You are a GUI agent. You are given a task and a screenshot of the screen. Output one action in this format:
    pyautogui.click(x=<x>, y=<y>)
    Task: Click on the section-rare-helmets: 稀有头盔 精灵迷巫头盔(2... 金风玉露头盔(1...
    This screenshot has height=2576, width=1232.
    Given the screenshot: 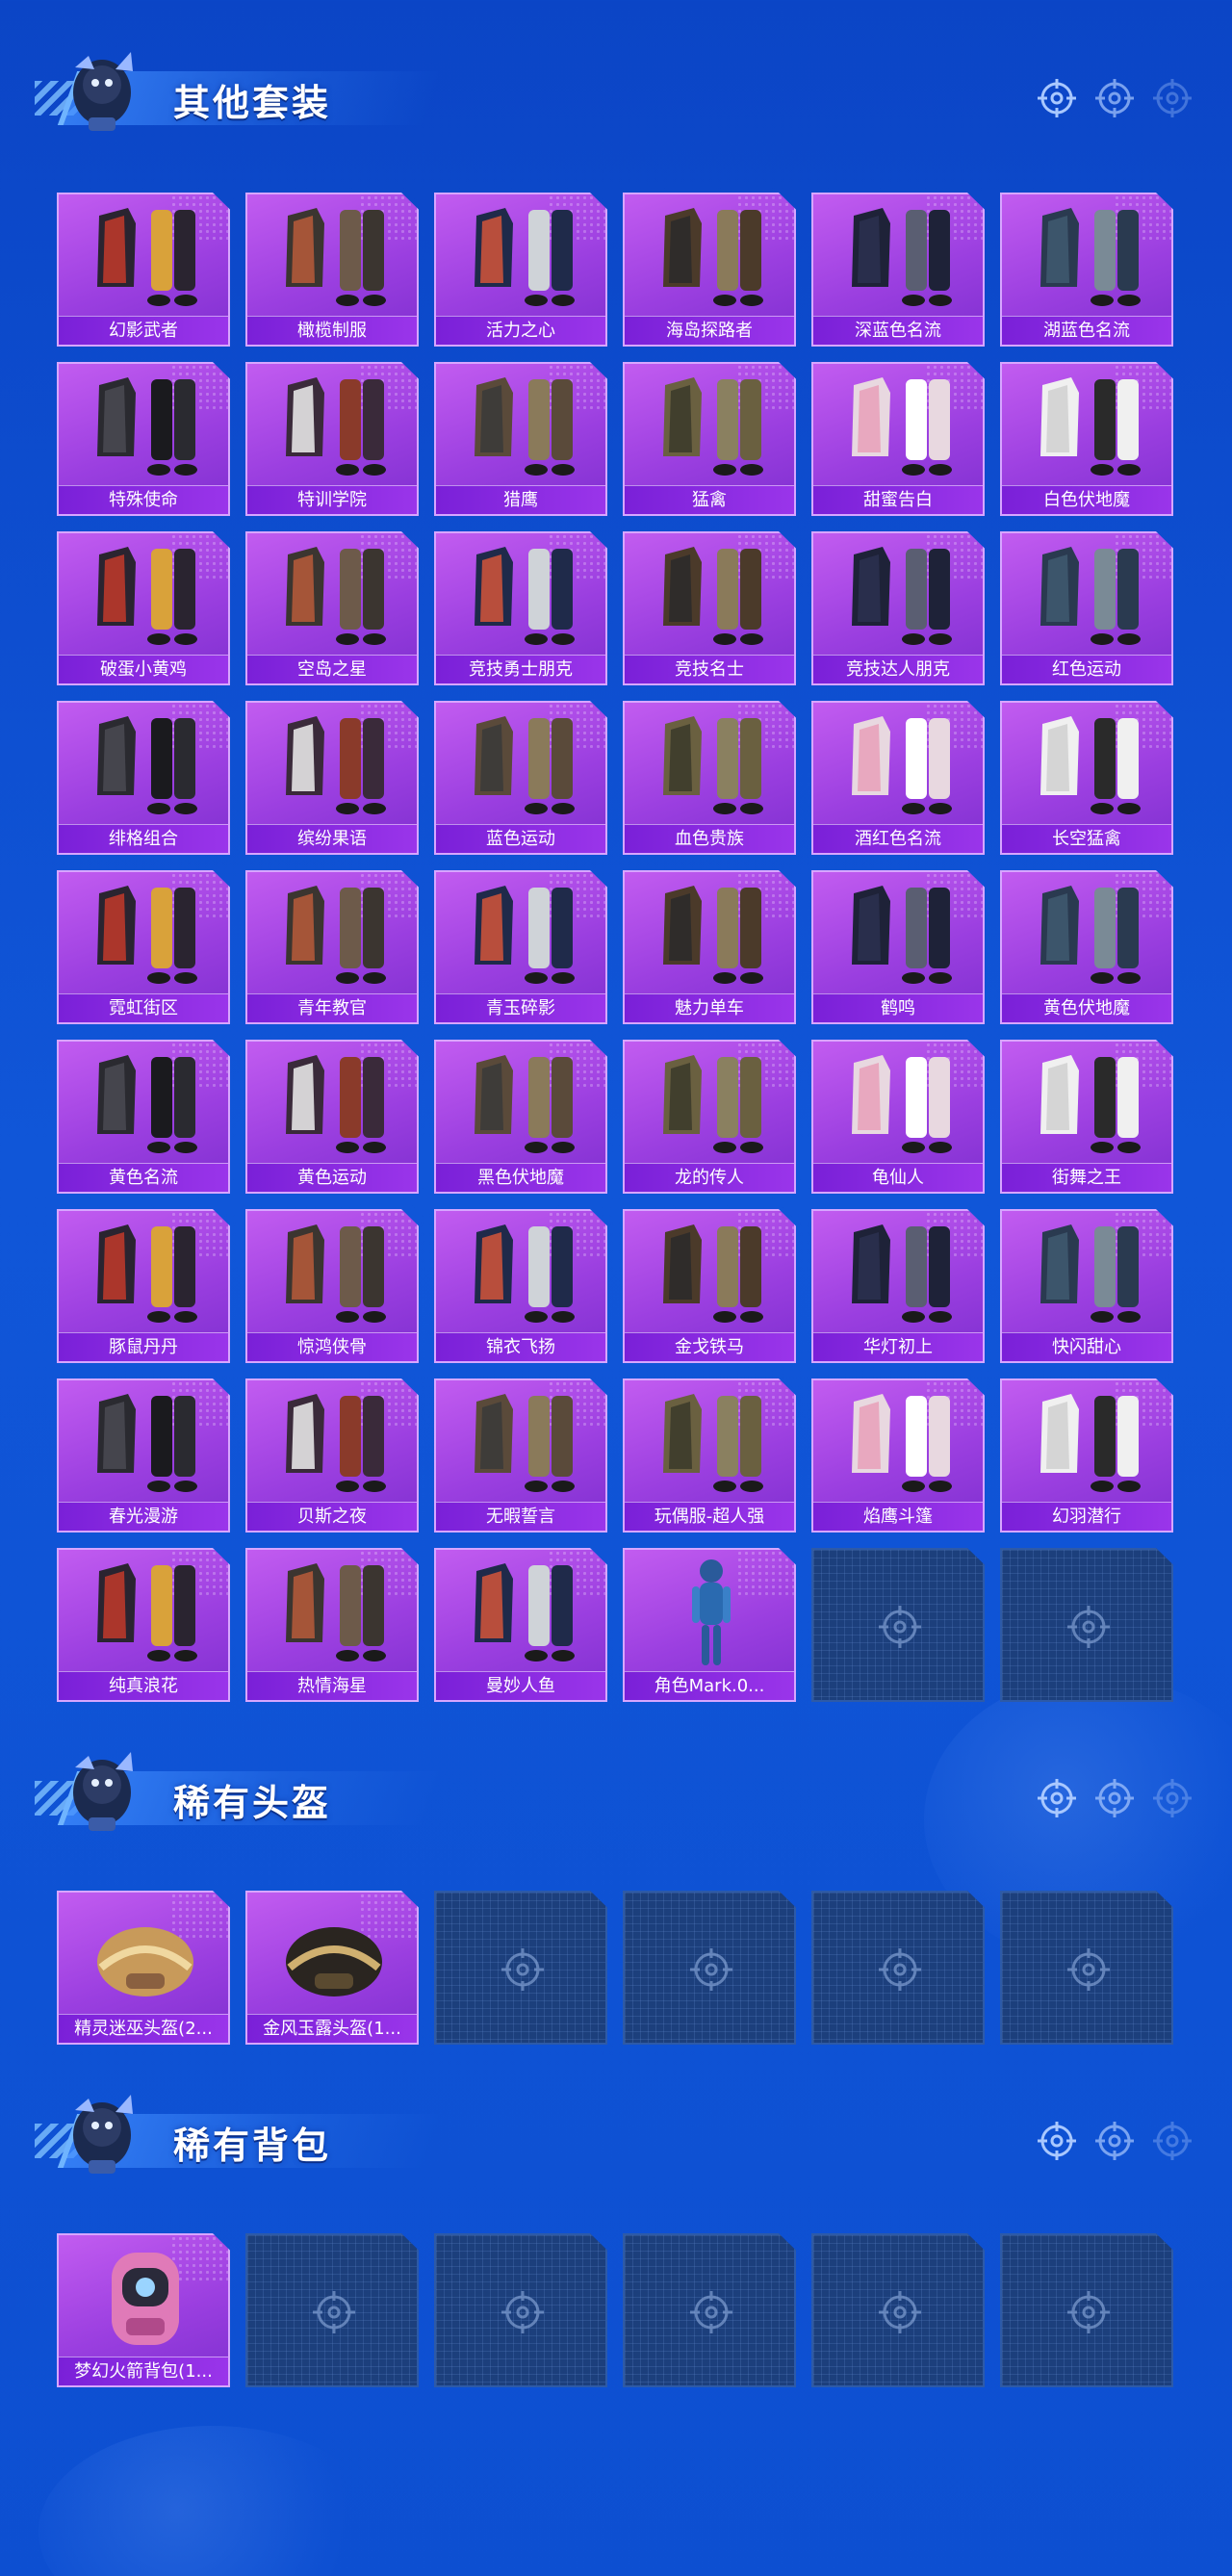 What is the action you would take?
    pyautogui.click(x=616, y=1896)
    